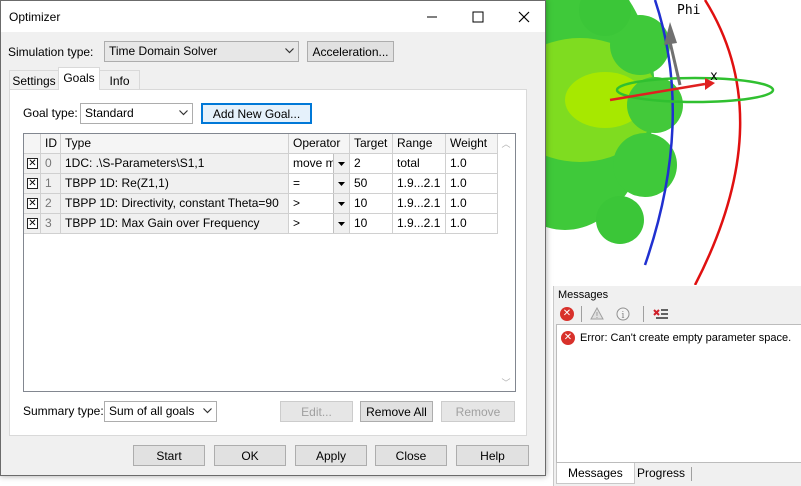 This screenshot has height=486, width=801. I want to click on minimize-button, so click(432, 16).